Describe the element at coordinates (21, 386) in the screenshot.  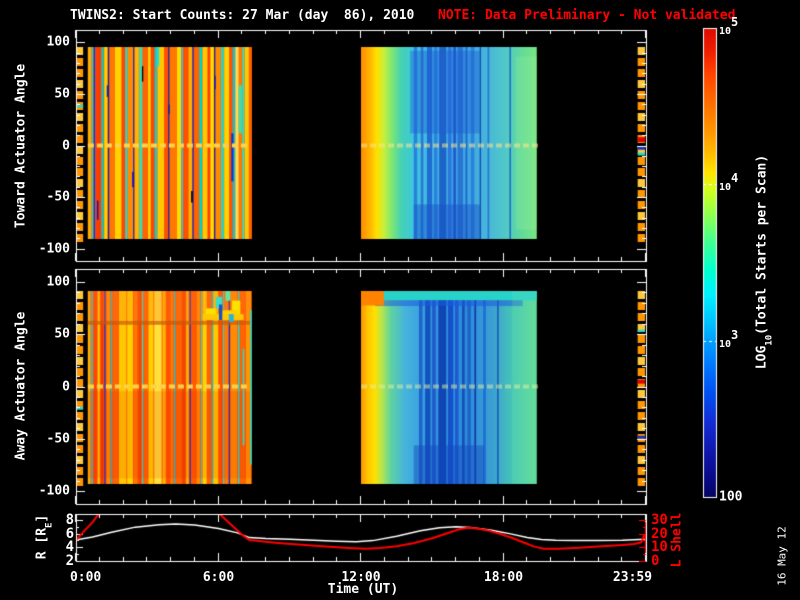
I see `y-axis-label-away: Away Actuator Angle` at that location.